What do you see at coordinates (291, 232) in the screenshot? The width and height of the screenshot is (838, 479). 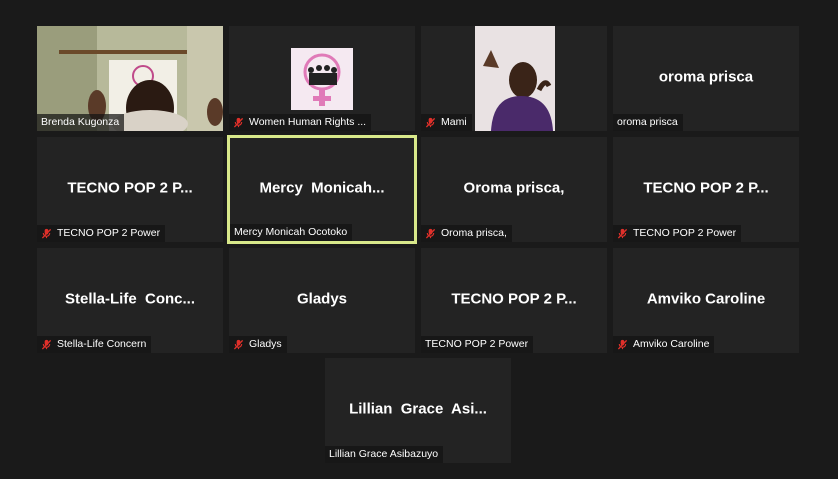 I see `participant-name-label: Mercy Monicah Ocotoko` at bounding box center [291, 232].